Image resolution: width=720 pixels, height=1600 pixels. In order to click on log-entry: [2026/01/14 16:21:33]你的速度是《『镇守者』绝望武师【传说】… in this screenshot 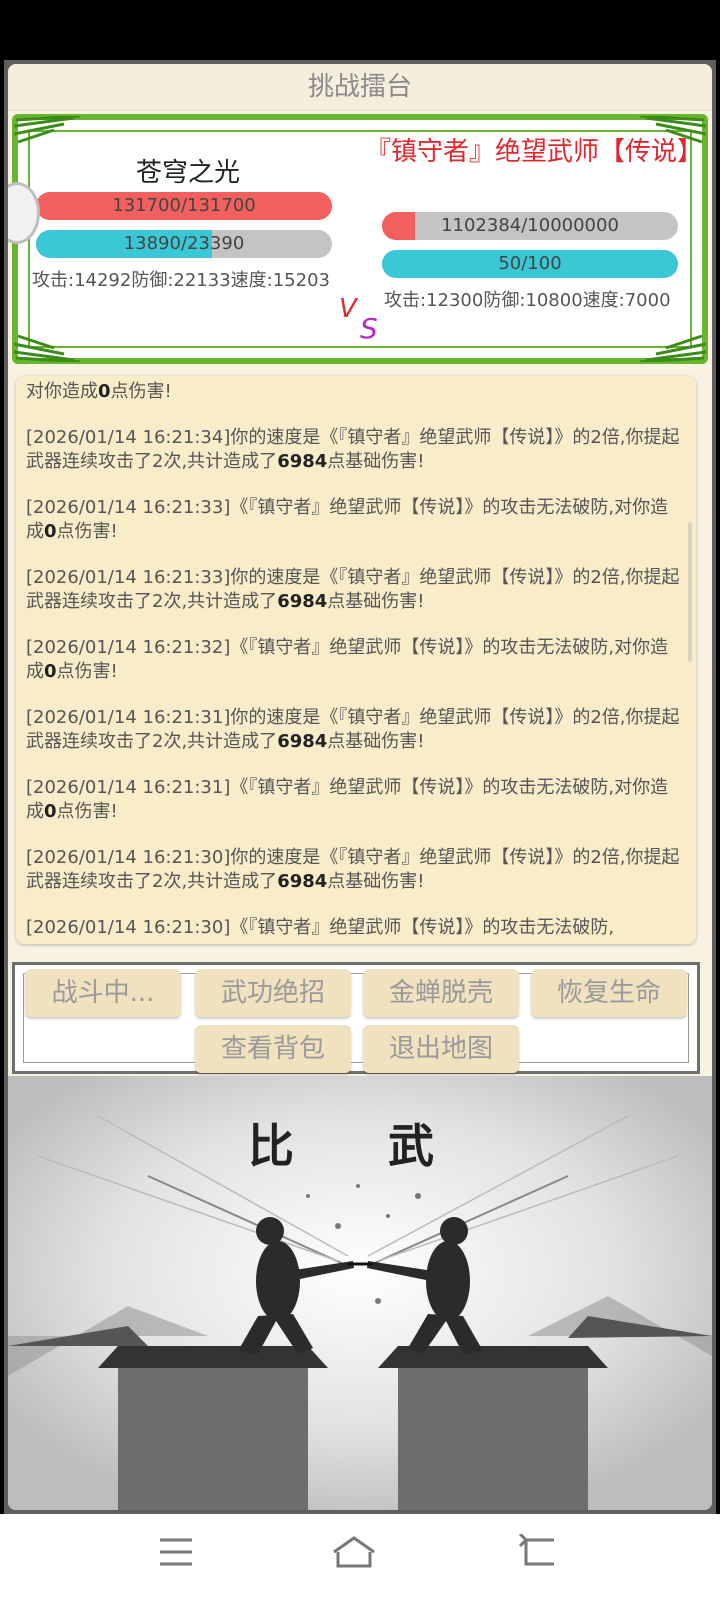, I will do `click(353, 589)`.